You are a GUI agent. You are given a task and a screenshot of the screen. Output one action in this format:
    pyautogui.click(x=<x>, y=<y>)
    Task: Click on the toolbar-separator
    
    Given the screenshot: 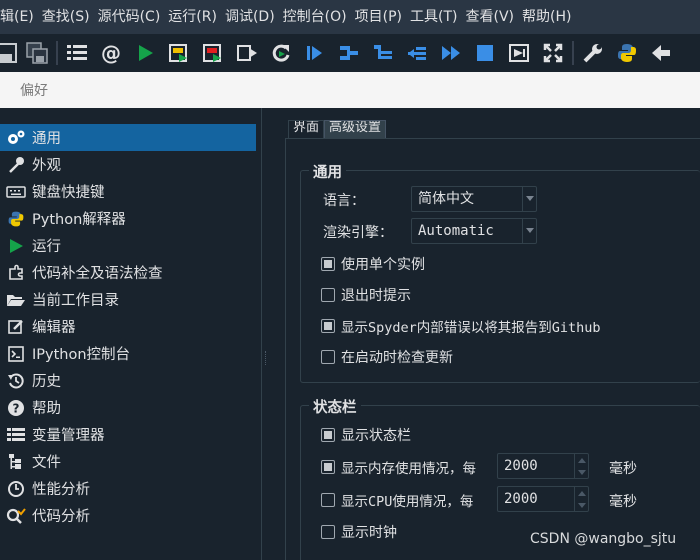 What is the action you would take?
    pyautogui.click(x=57, y=53)
    